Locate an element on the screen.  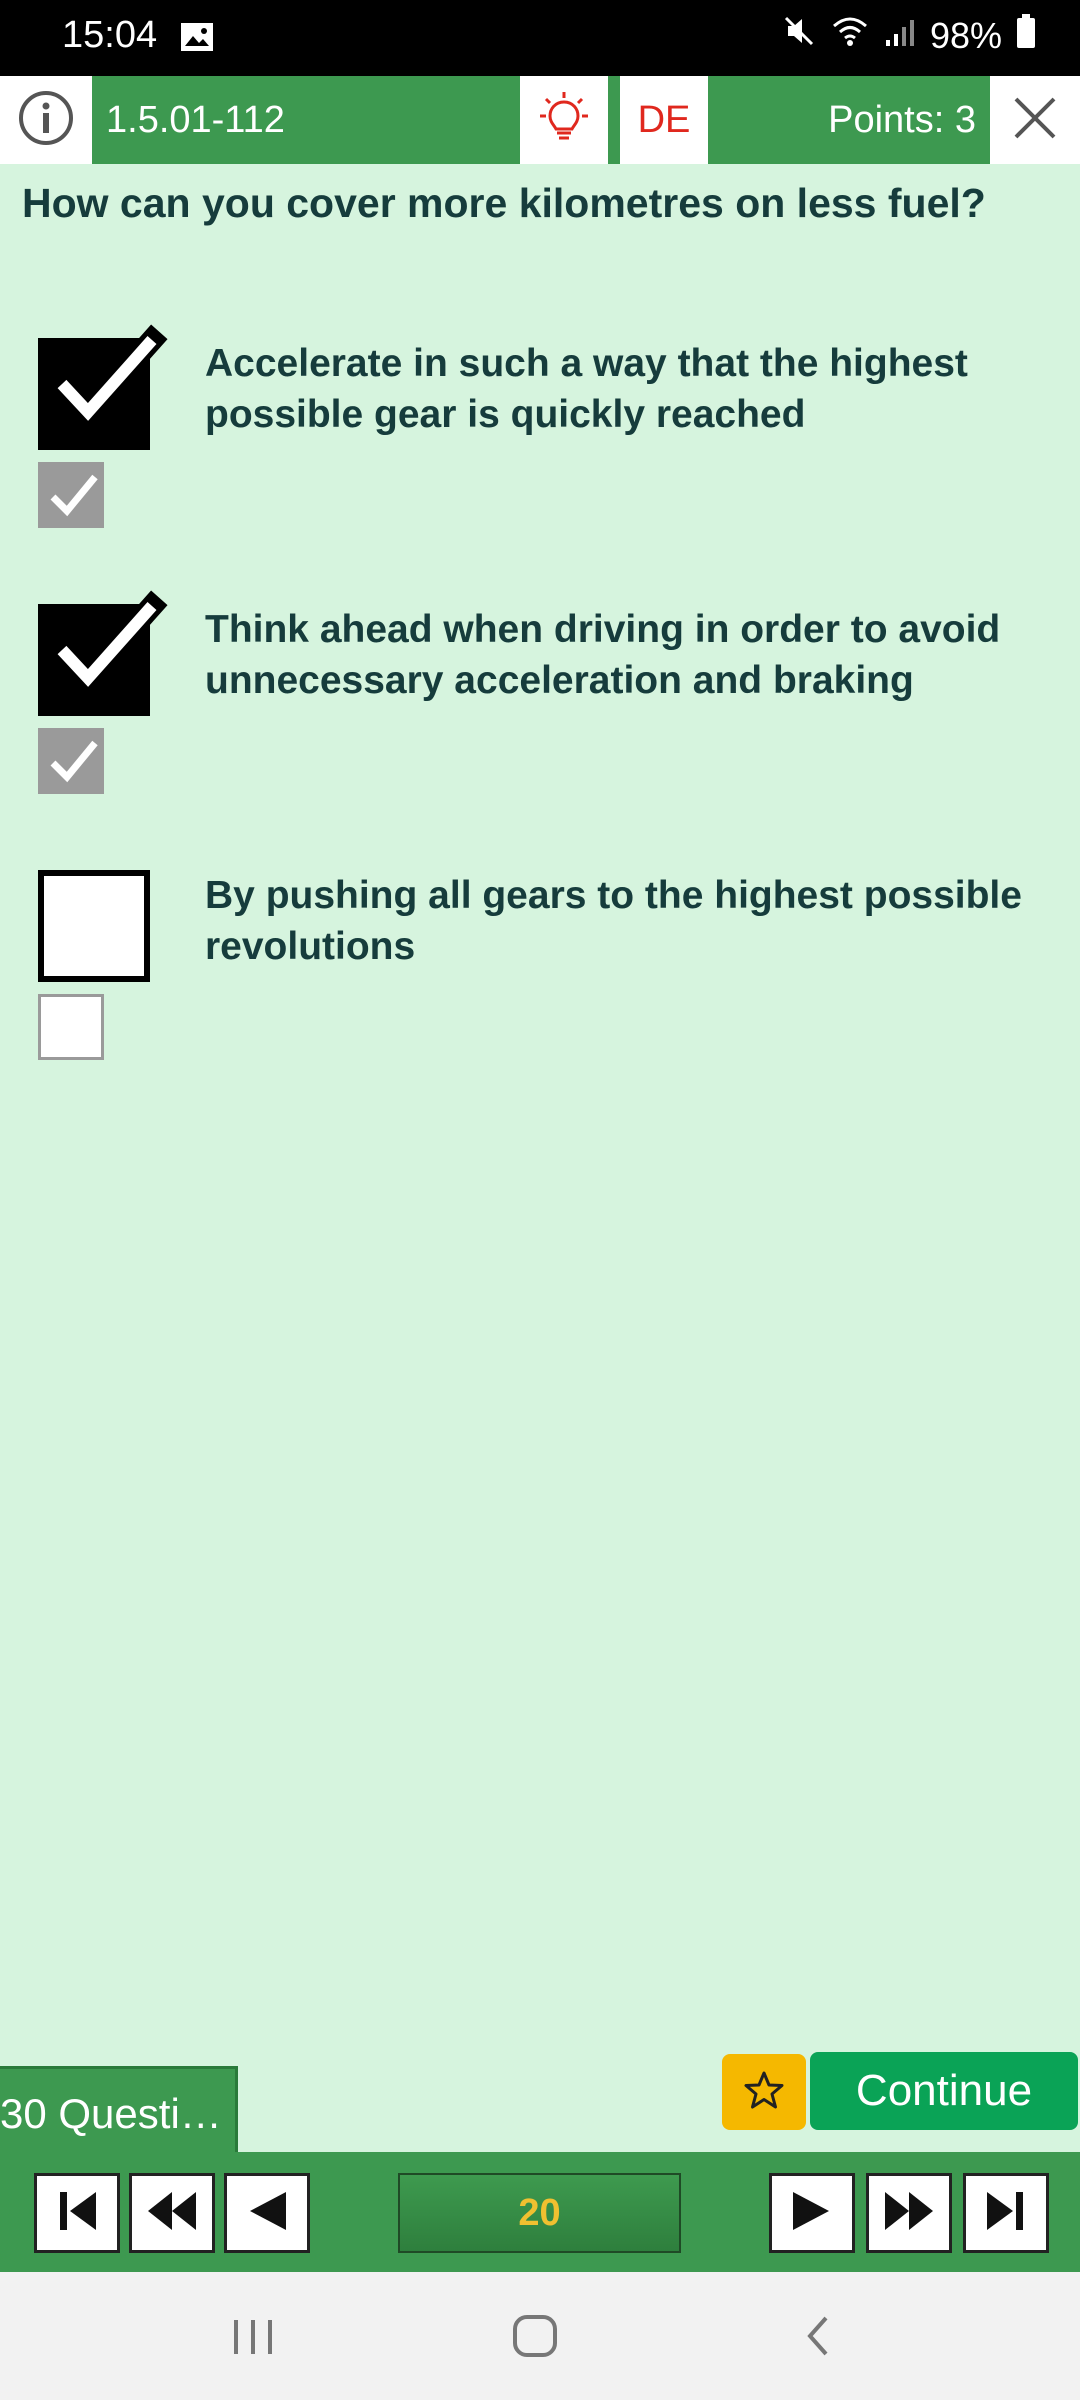
battery-icon is located at coordinates (1026, 35).